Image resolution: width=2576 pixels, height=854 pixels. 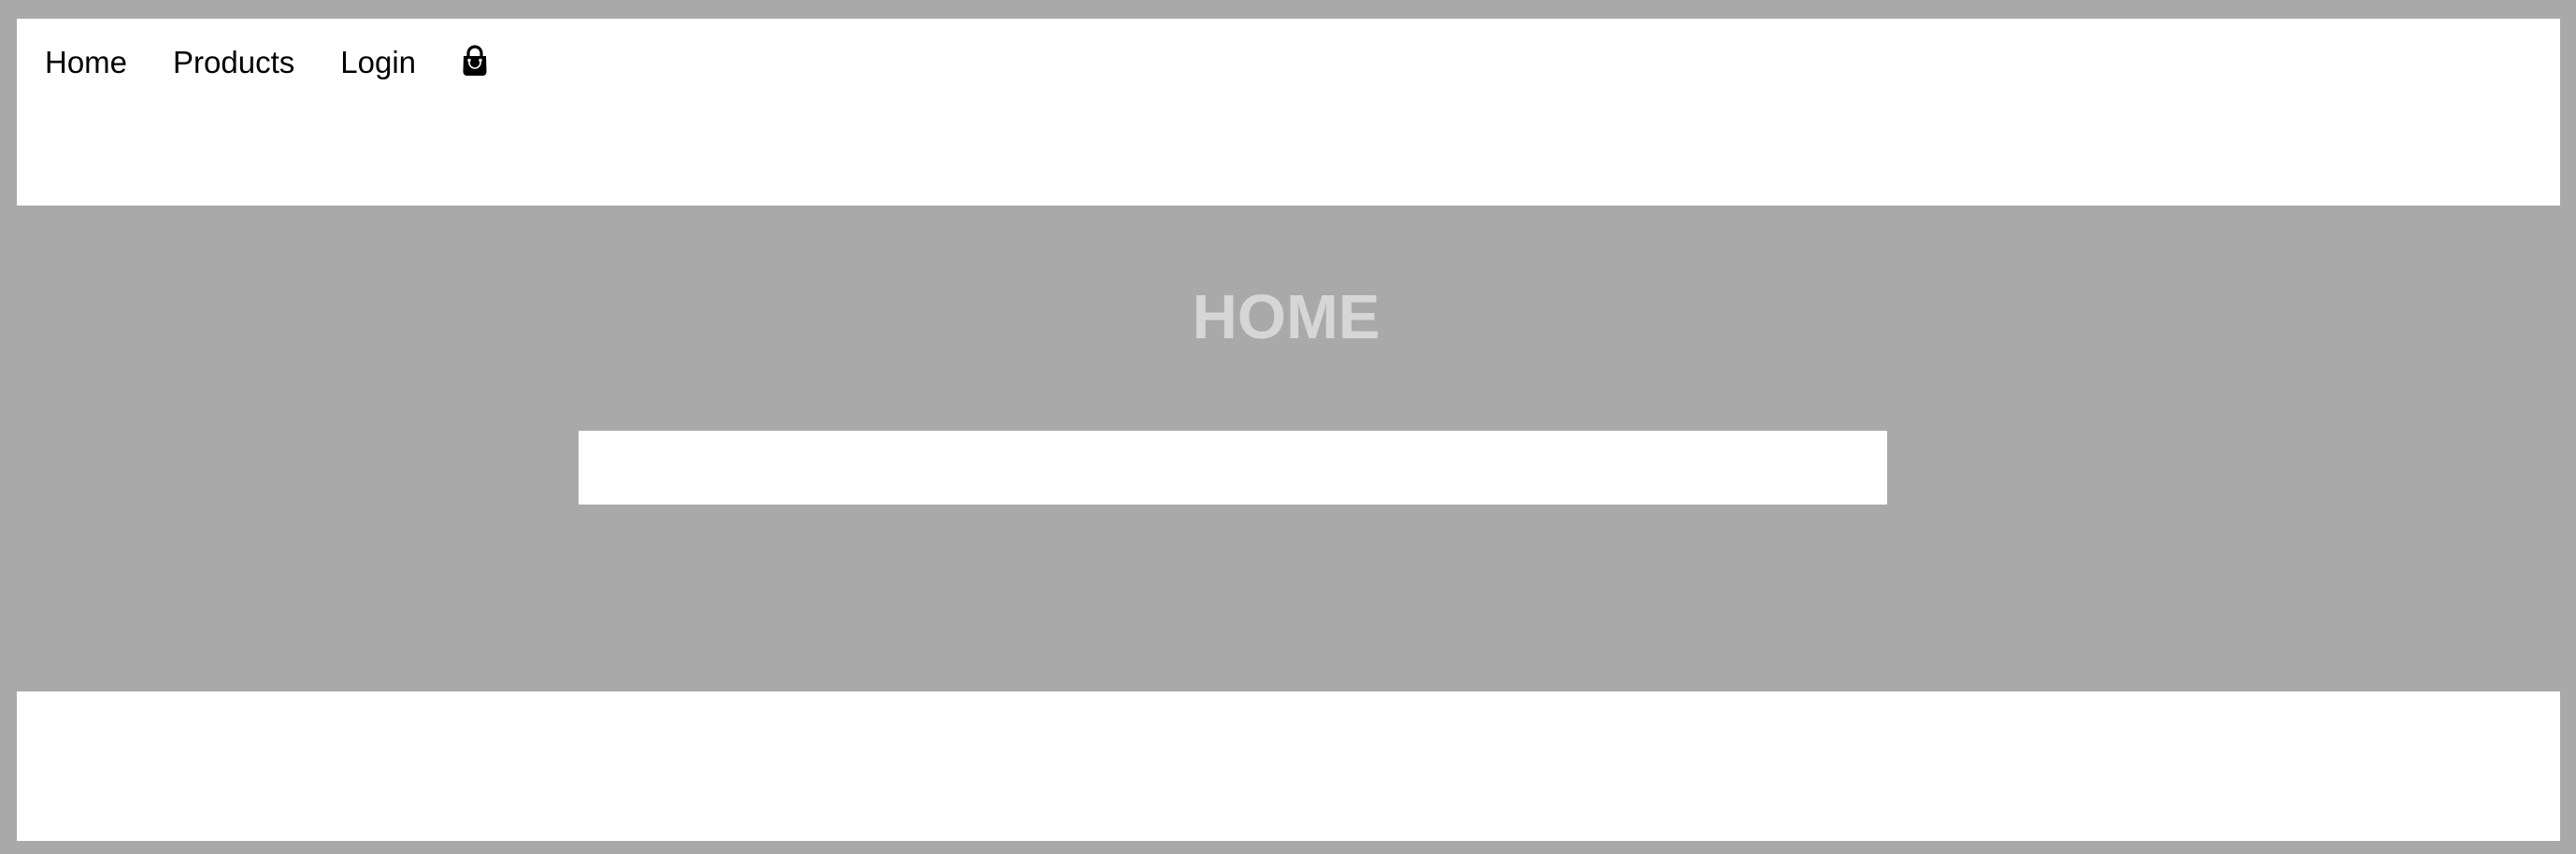 What do you see at coordinates (233, 62) in the screenshot?
I see `nav-link-products: Products` at bounding box center [233, 62].